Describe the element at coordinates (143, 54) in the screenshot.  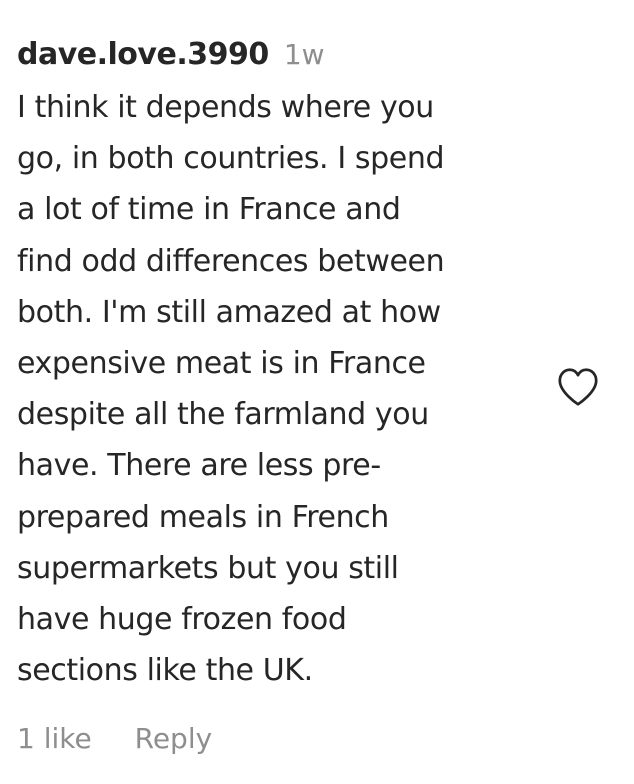
I see `username-link: dave.love.3990` at that location.